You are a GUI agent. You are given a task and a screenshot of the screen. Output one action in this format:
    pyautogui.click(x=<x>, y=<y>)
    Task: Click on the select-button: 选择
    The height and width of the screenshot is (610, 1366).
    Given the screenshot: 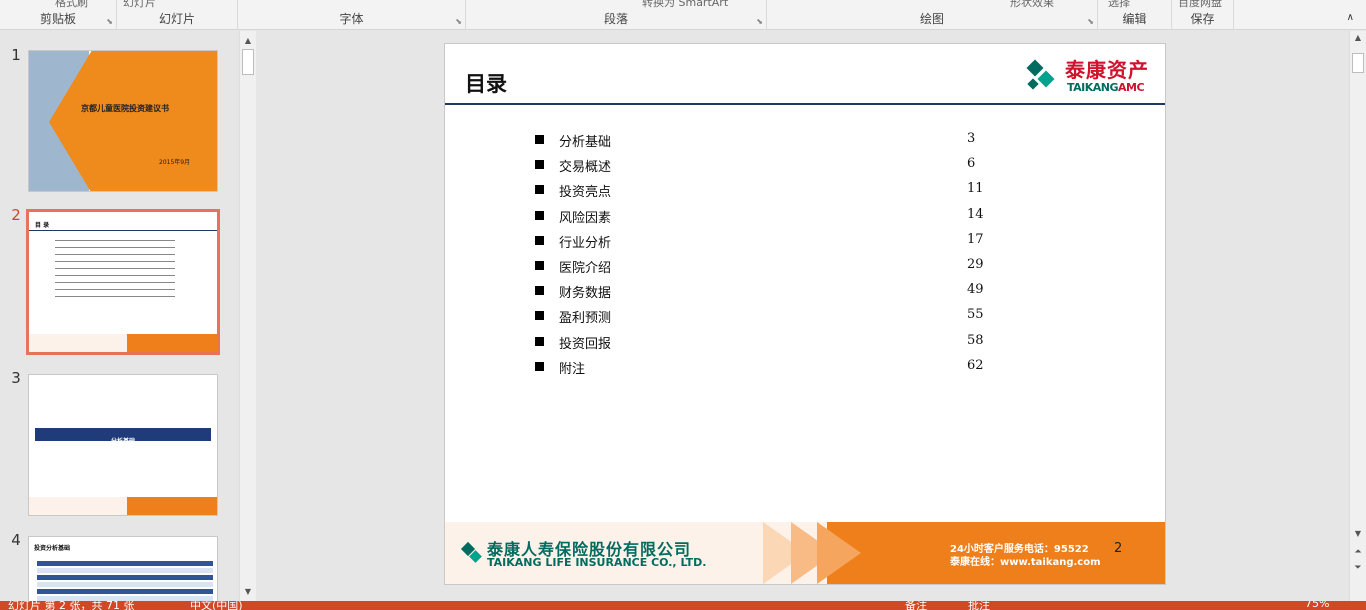 What is the action you would take?
    pyautogui.click(x=1119, y=5)
    